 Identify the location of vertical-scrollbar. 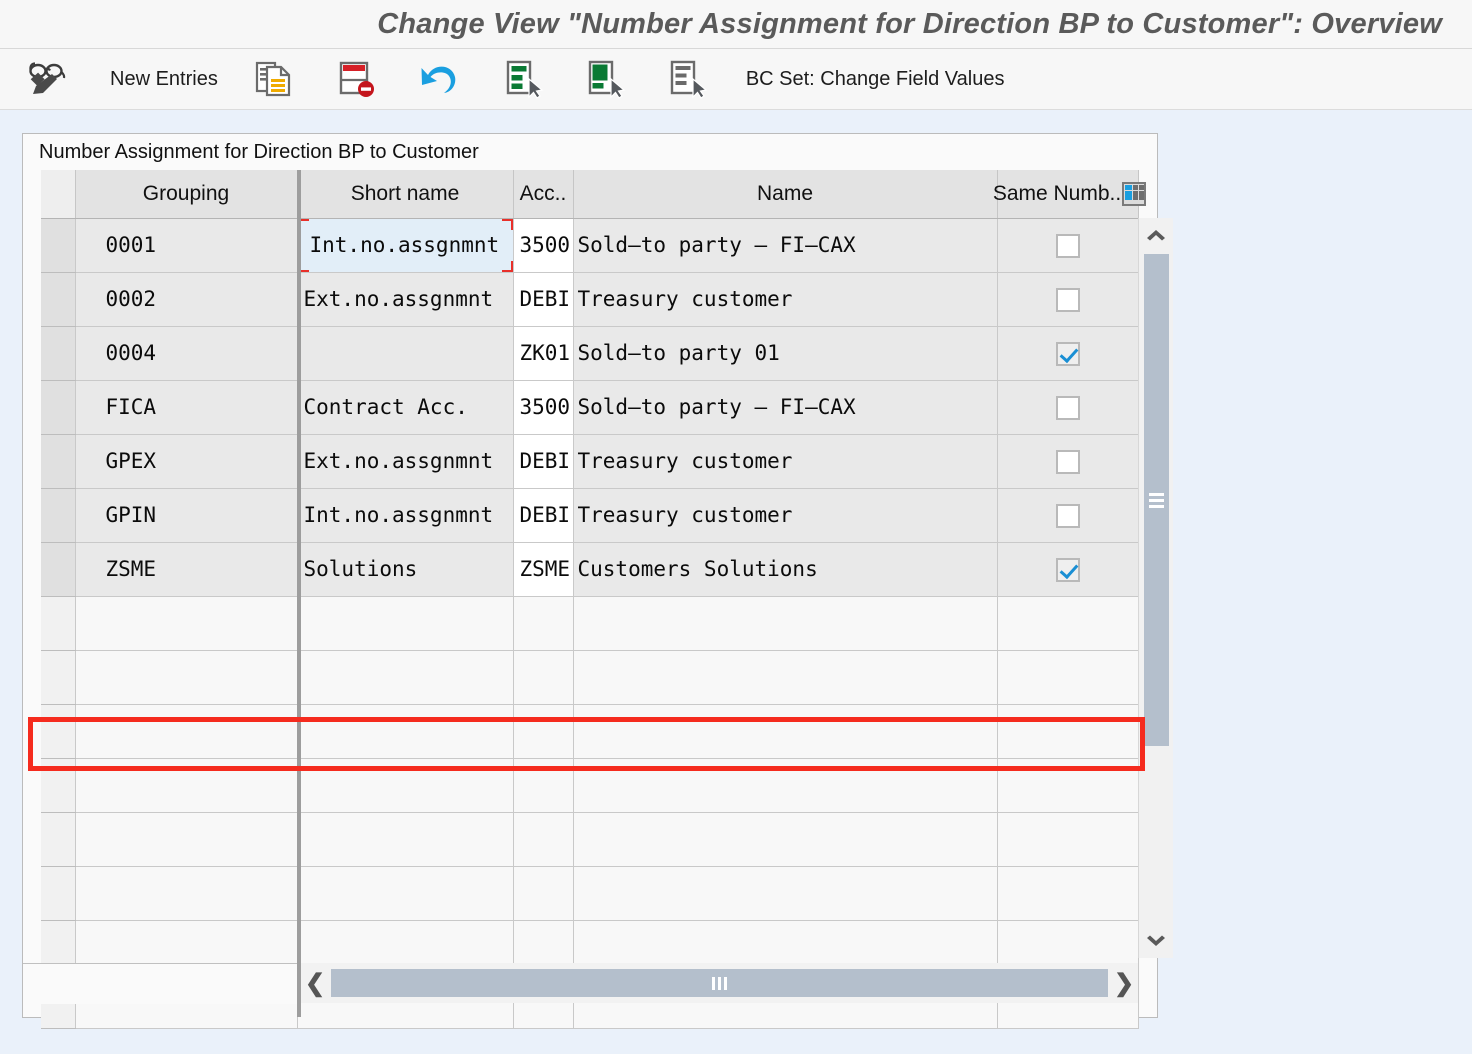
(1155, 588).